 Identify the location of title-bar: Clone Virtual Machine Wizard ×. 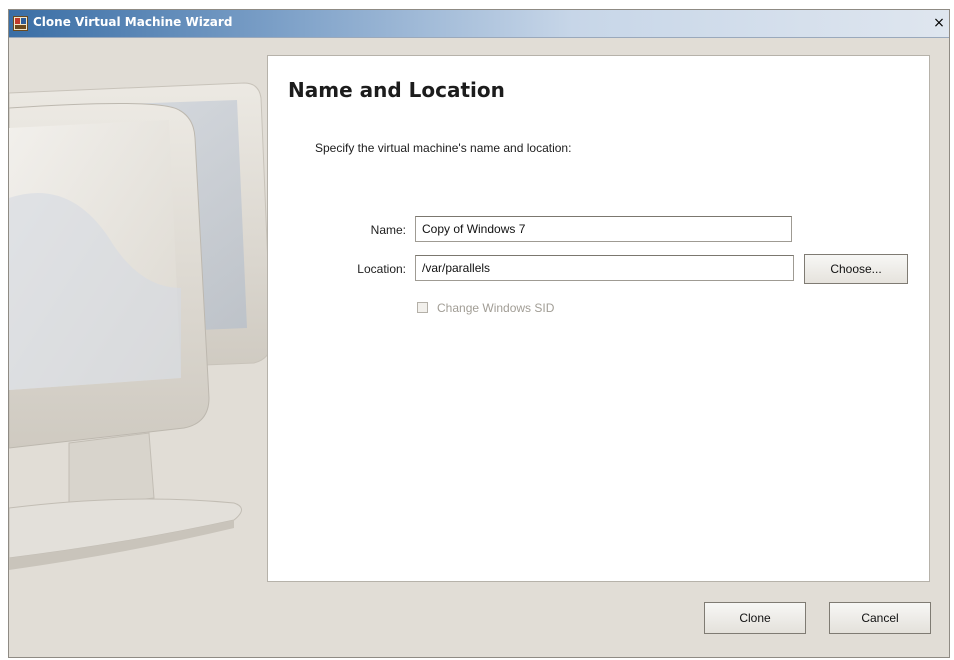
(479, 24).